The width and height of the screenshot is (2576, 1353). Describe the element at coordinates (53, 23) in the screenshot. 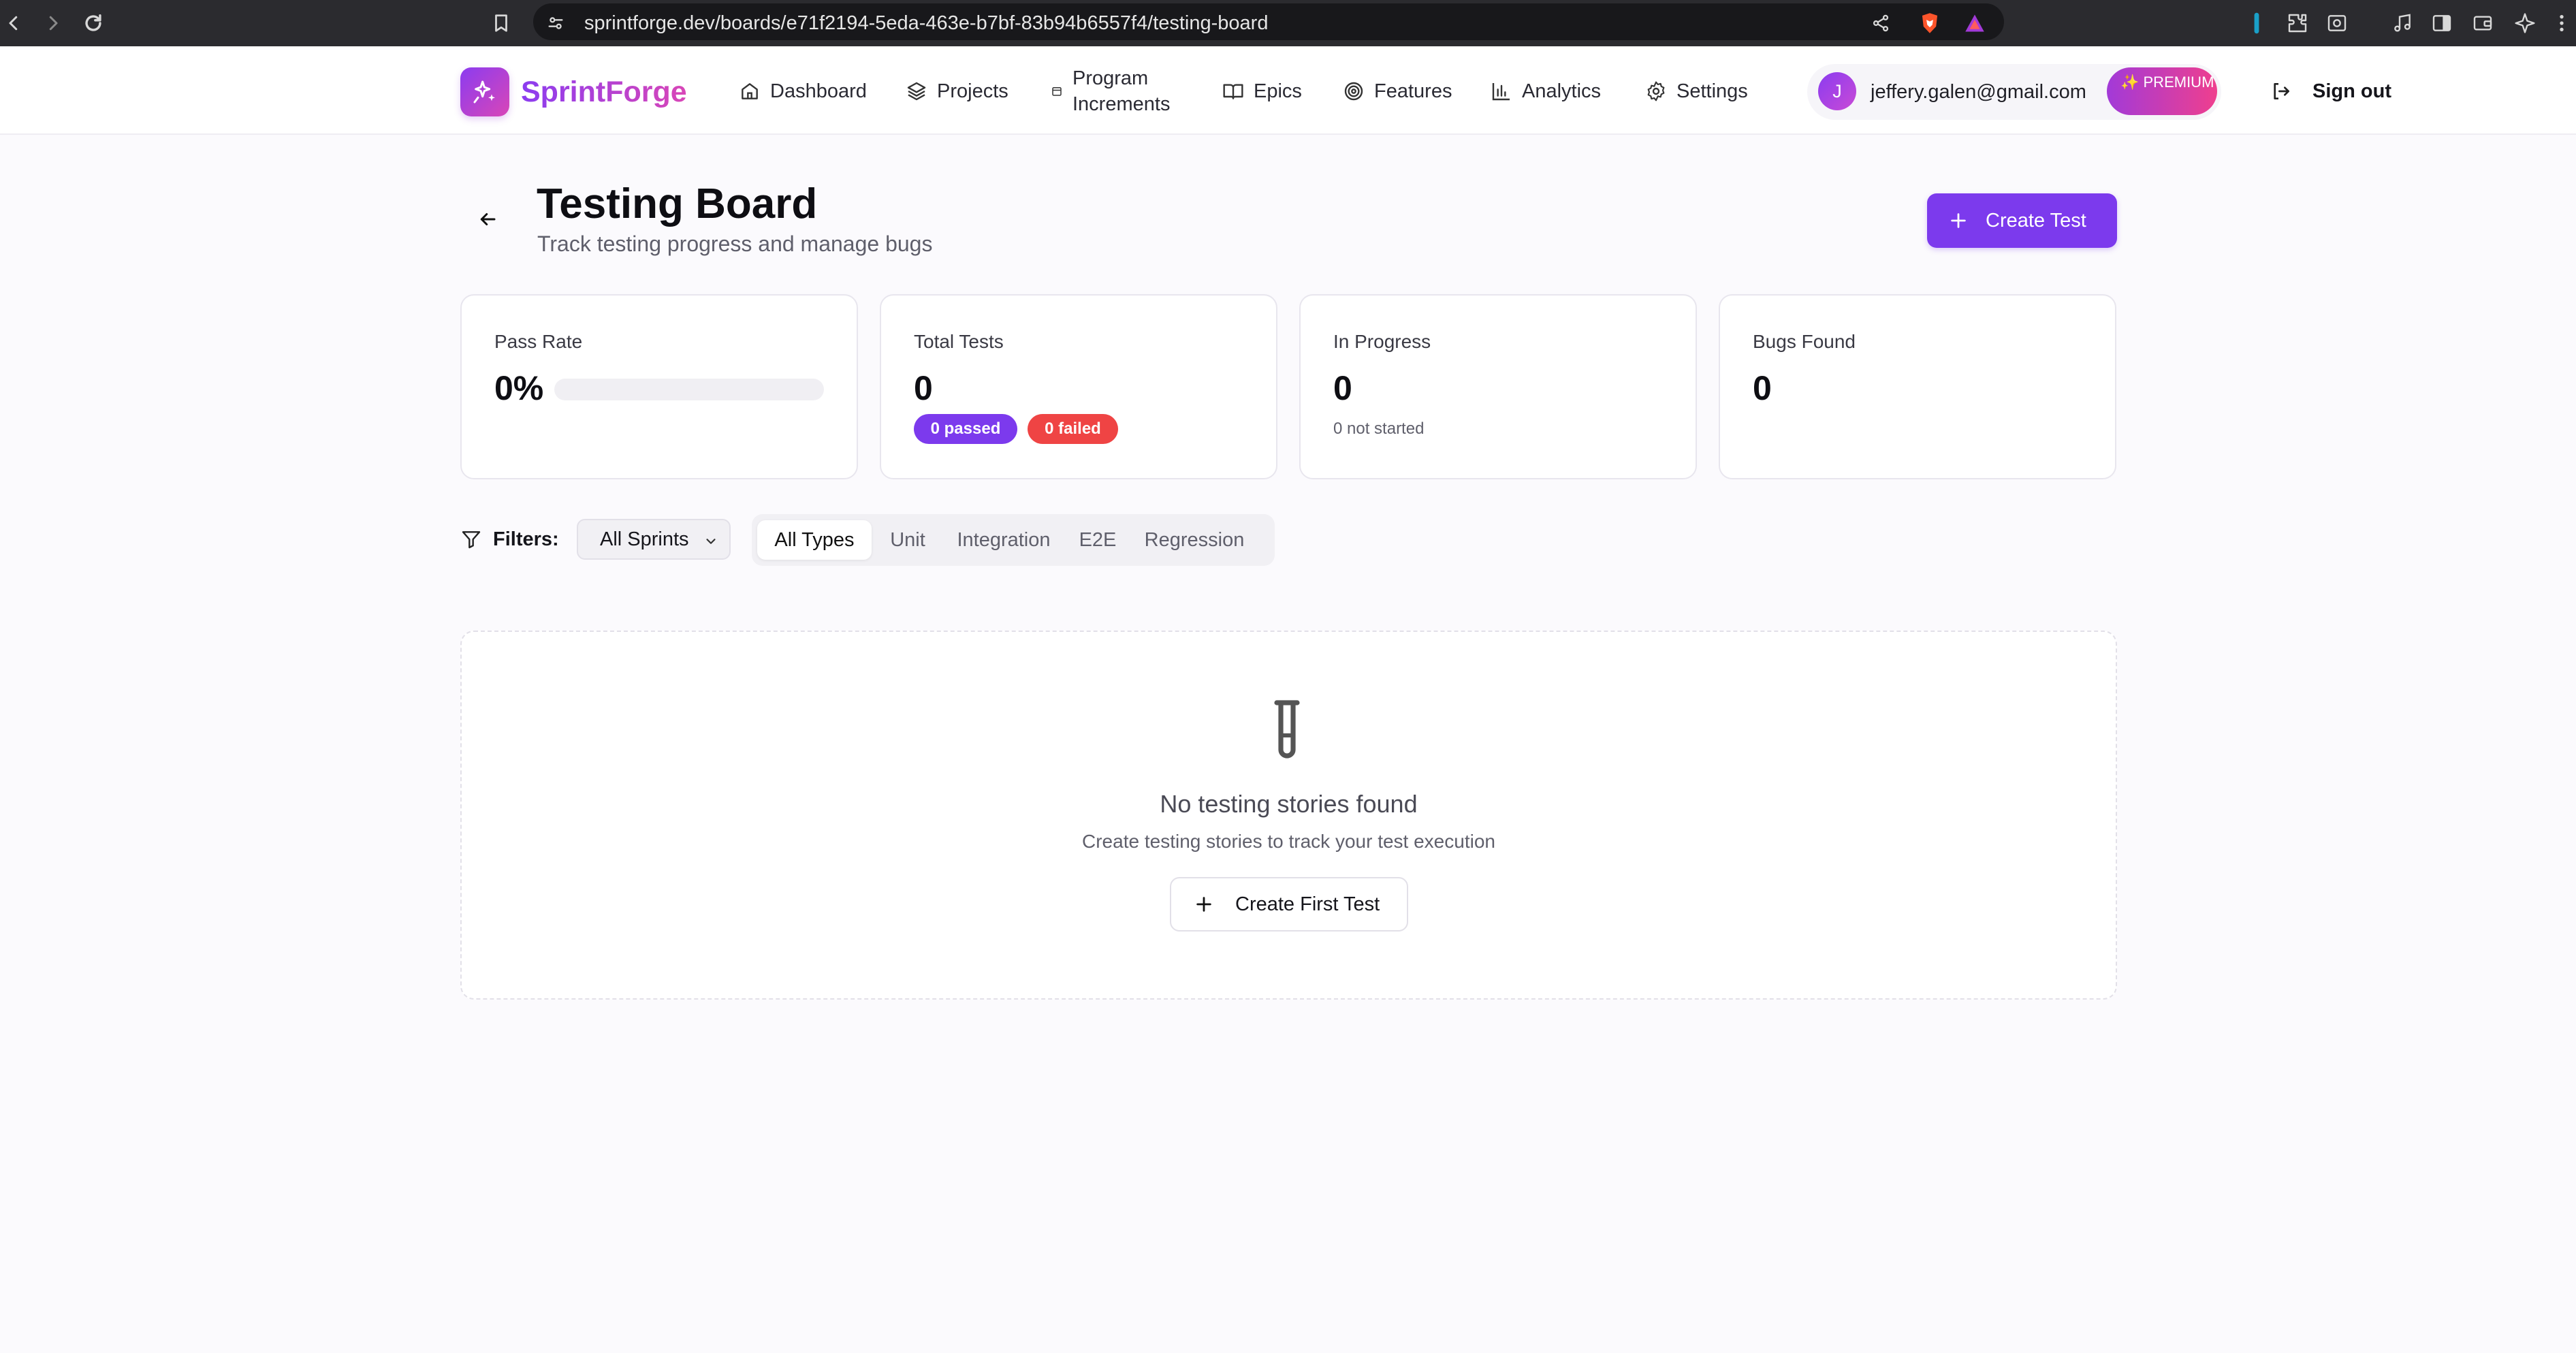

I see `forward-nav-icon` at that location.